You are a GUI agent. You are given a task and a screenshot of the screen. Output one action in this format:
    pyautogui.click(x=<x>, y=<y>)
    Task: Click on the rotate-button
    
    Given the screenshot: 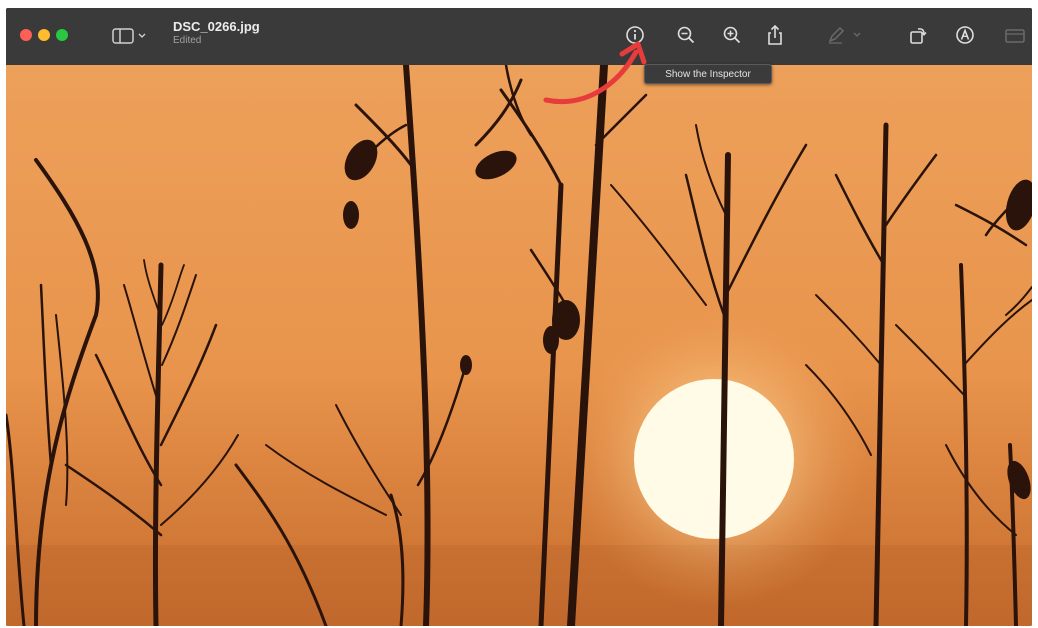 What is the action you would take?
    pyautogui.click(x=918, y=35)
    